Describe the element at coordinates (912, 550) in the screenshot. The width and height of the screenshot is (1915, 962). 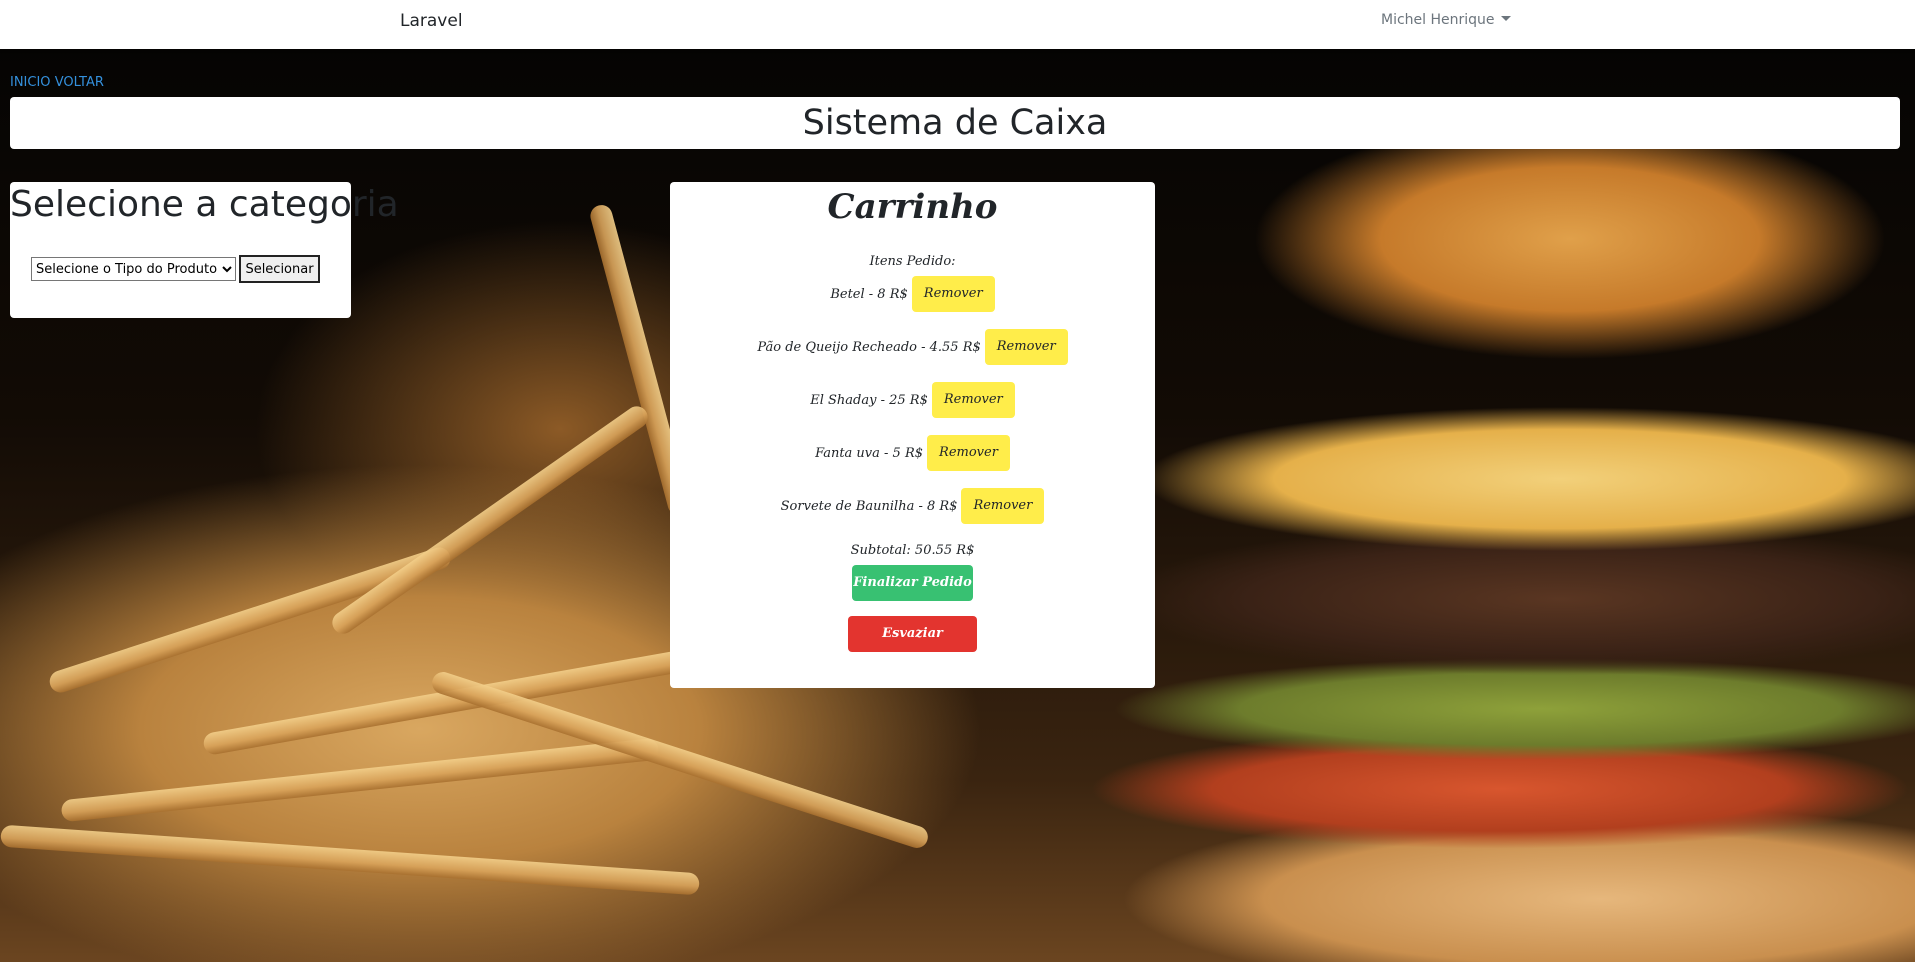
I see `subtotal: Subtotal: 50.55 R$` at that location.